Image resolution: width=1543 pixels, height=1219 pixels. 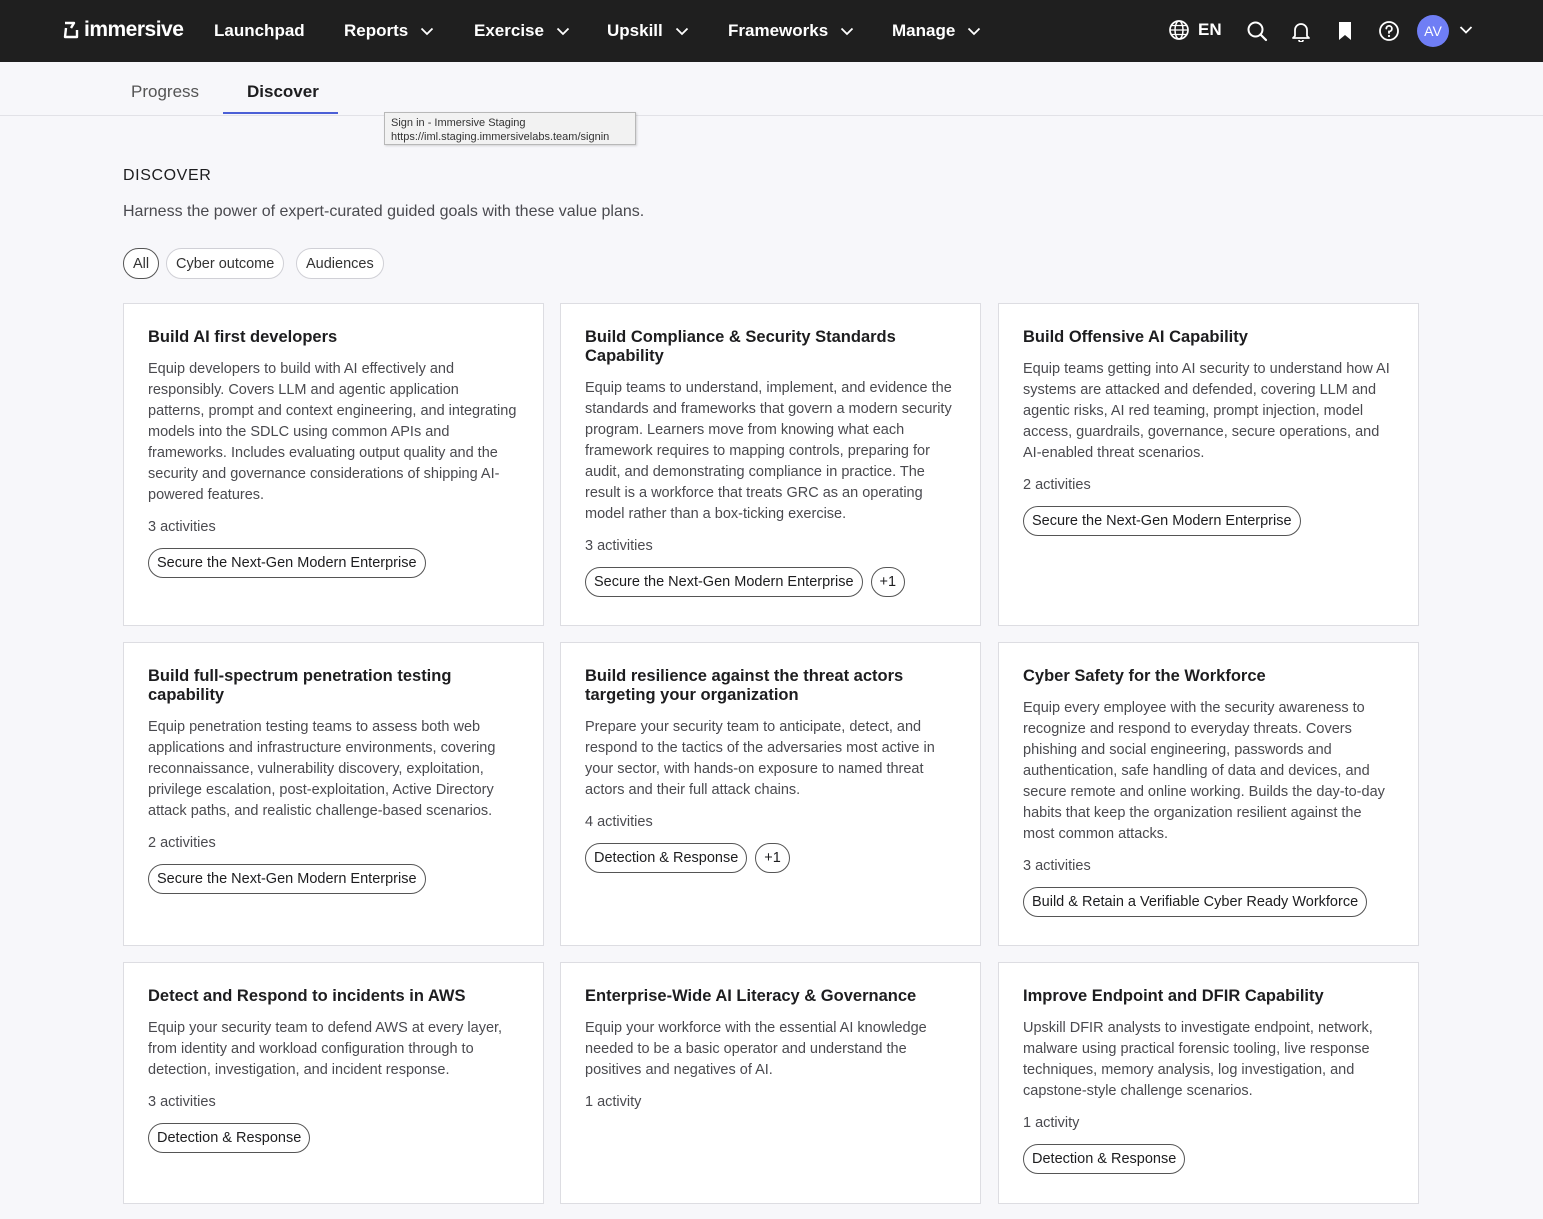 I want to click on tab-progress-label: Progress, so click(x=165, y=91).